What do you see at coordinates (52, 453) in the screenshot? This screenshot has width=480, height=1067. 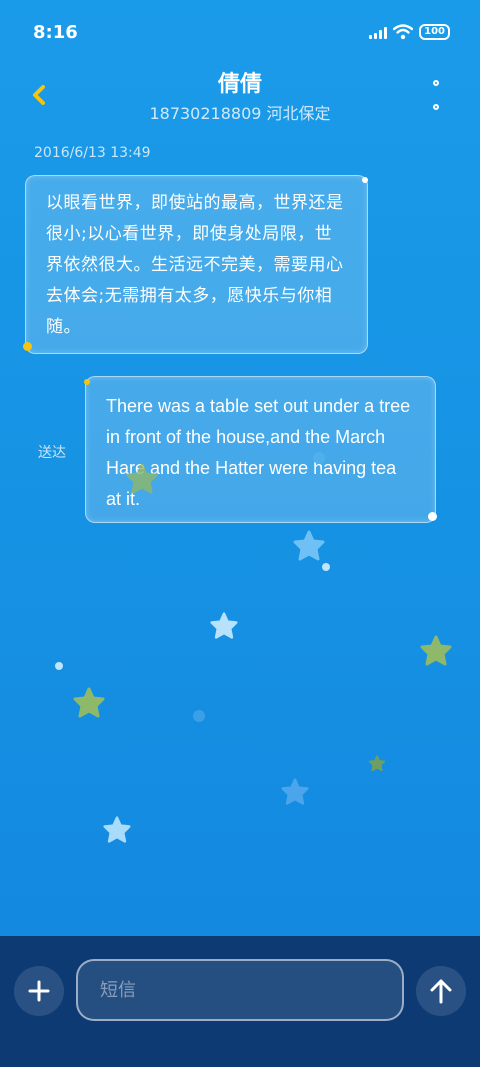 I see `delivery-status: 送达` at bounding box center [52, 453].